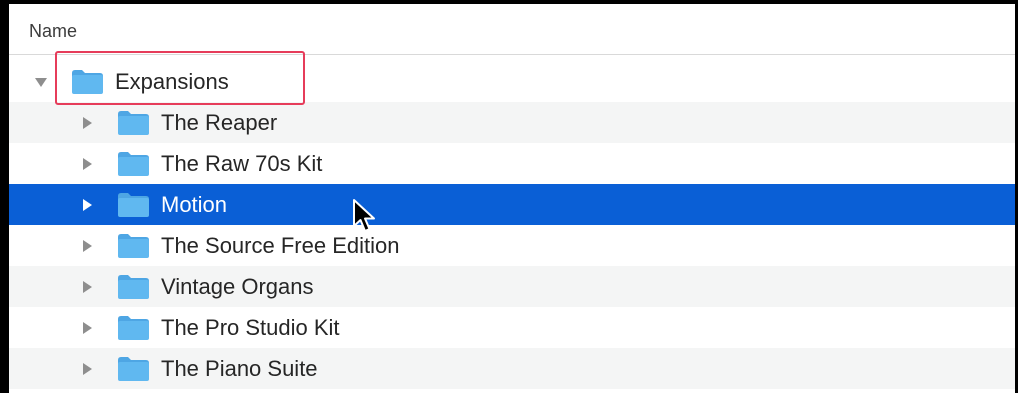 This screenshot has width=1018, height=393. I want to click on list-item: The Piano Suite, so click(512, 368).